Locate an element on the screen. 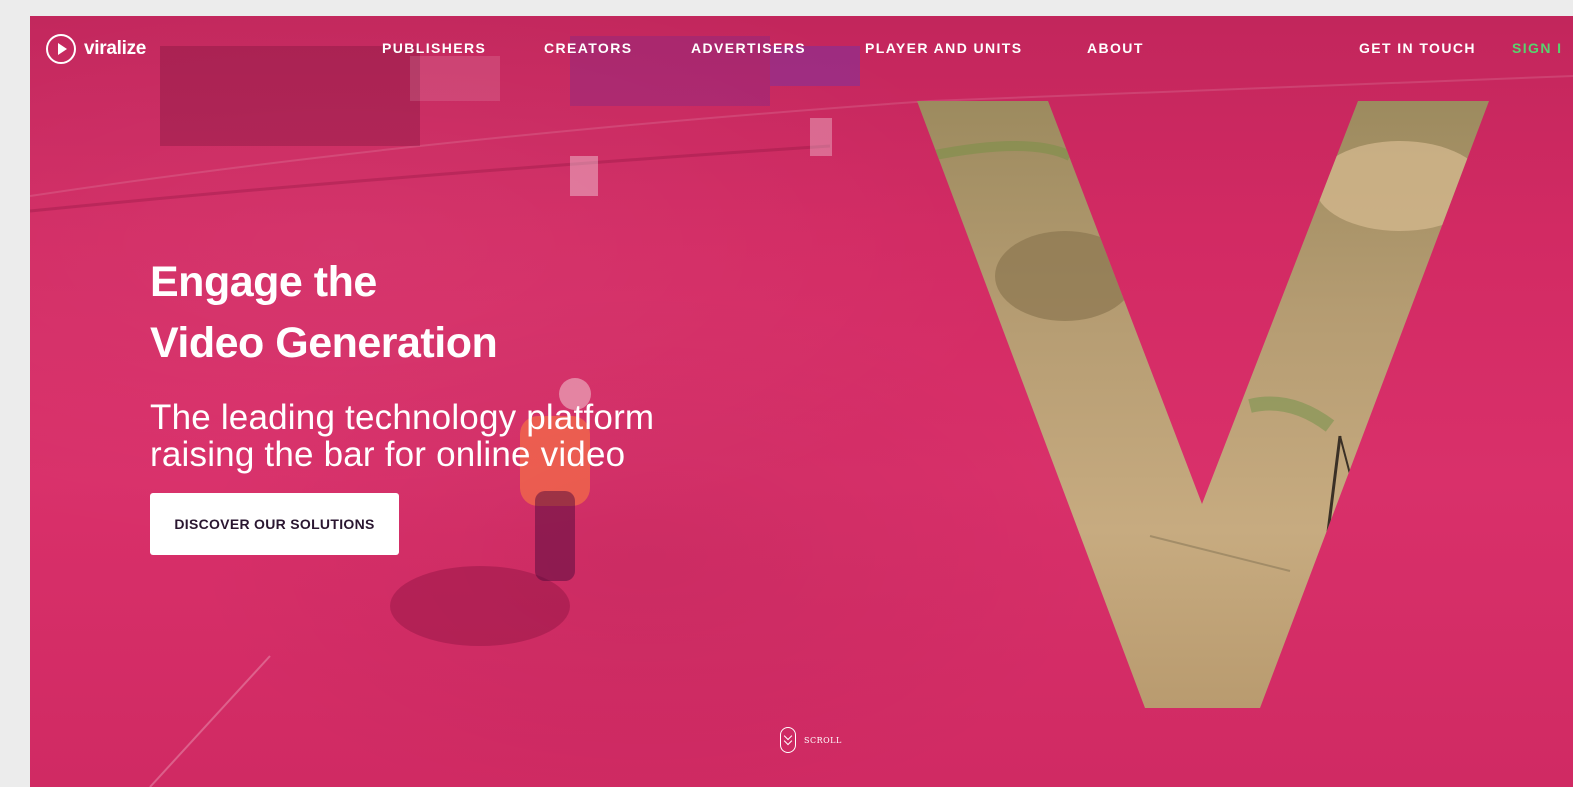  hero-subheading-line-1: The leading technology platform is located at coordinates (402, 417).